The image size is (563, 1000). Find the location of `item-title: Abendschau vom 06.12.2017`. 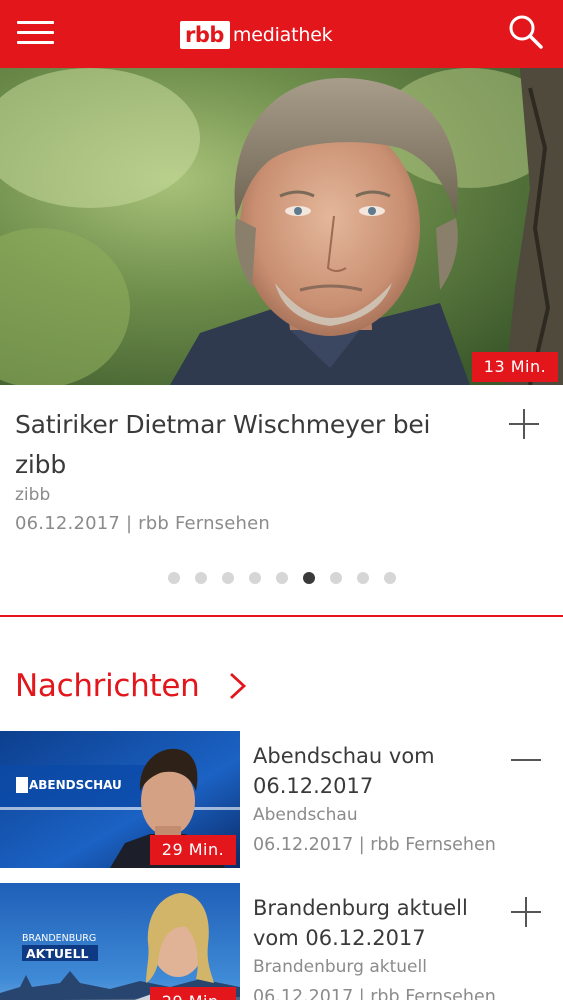

item-title: Abendschau vom 06.12.2017 is located at coordinates (378, 771).